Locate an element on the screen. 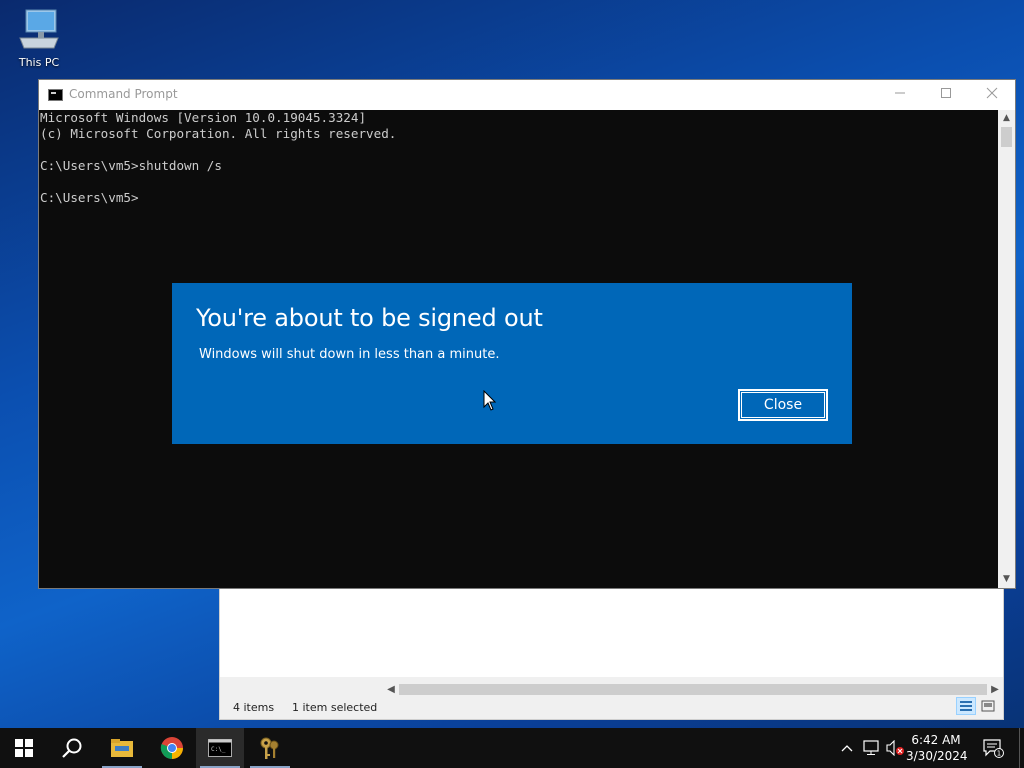 Image resolution: width=1024 pixels, height=768 pixels. start-icon is located at coordinates (24, 748).